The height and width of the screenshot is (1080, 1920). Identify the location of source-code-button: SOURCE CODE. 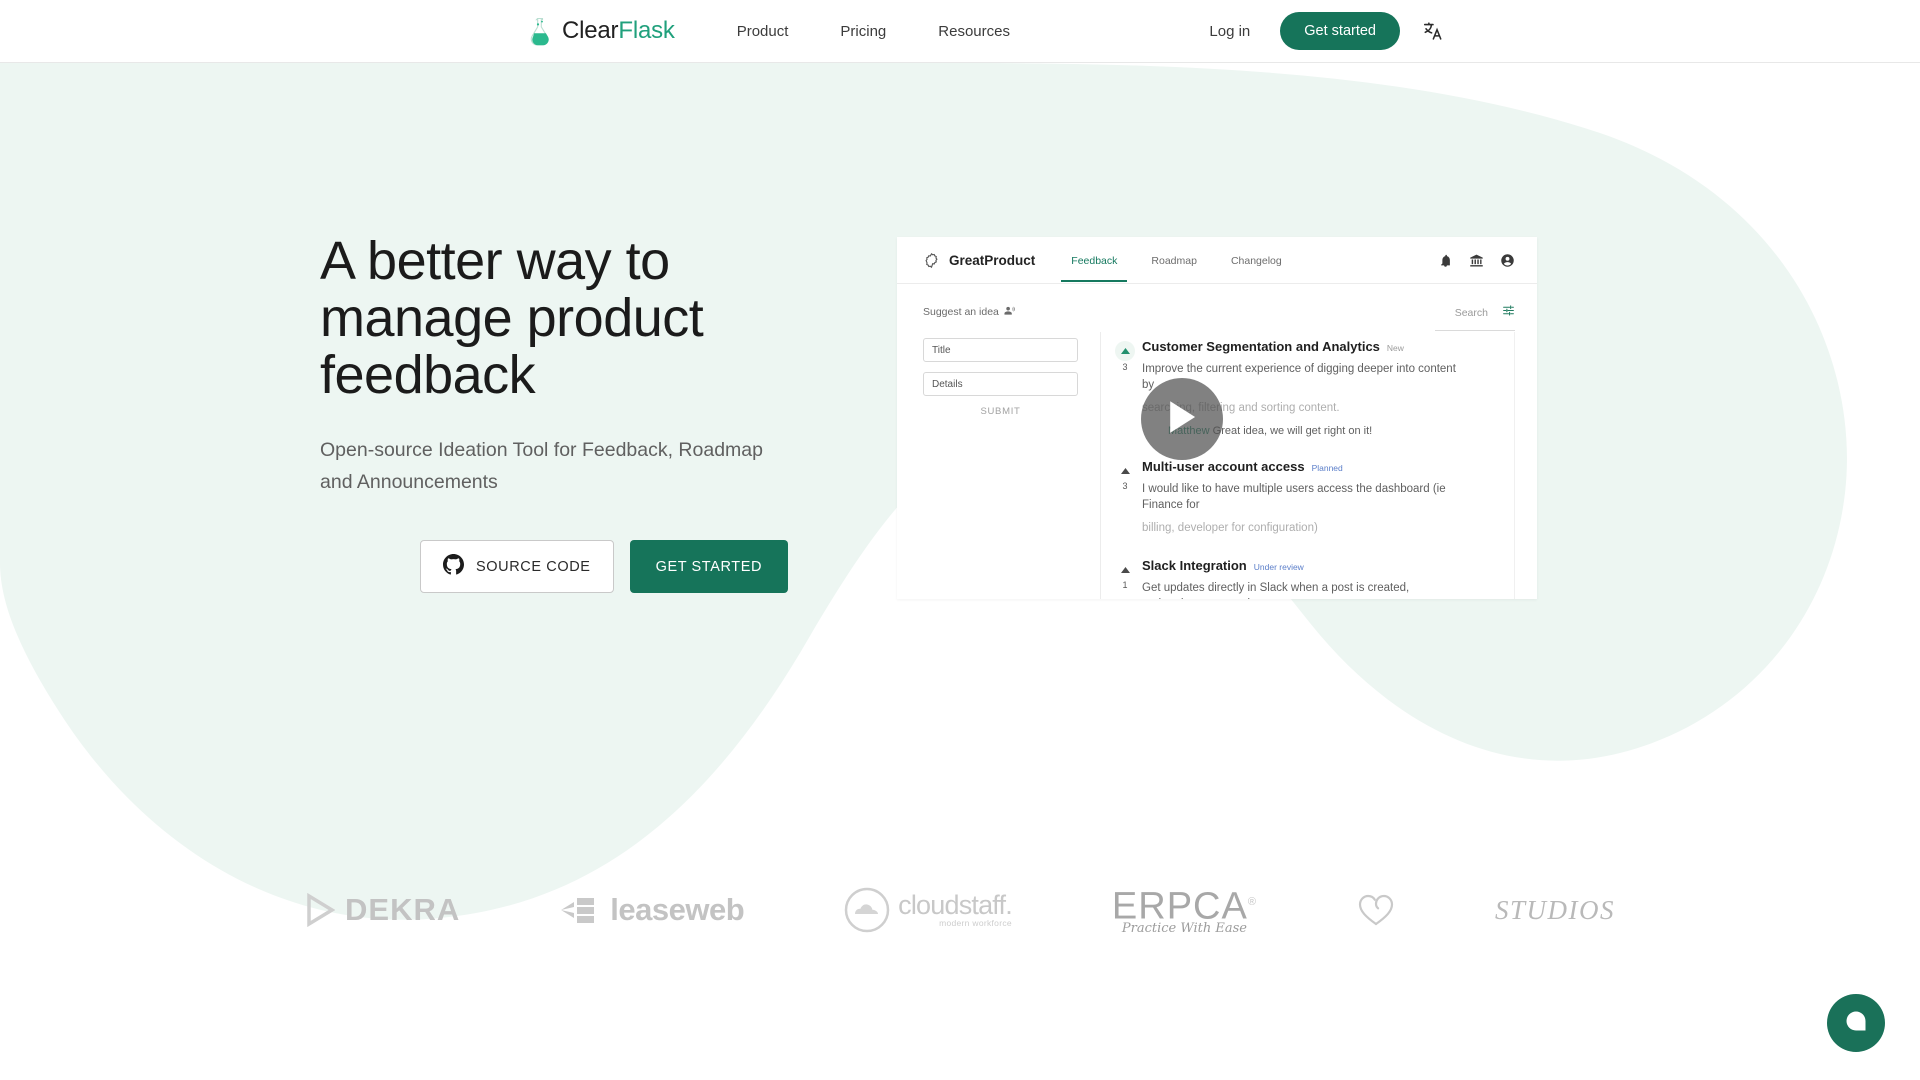
(517, 566).